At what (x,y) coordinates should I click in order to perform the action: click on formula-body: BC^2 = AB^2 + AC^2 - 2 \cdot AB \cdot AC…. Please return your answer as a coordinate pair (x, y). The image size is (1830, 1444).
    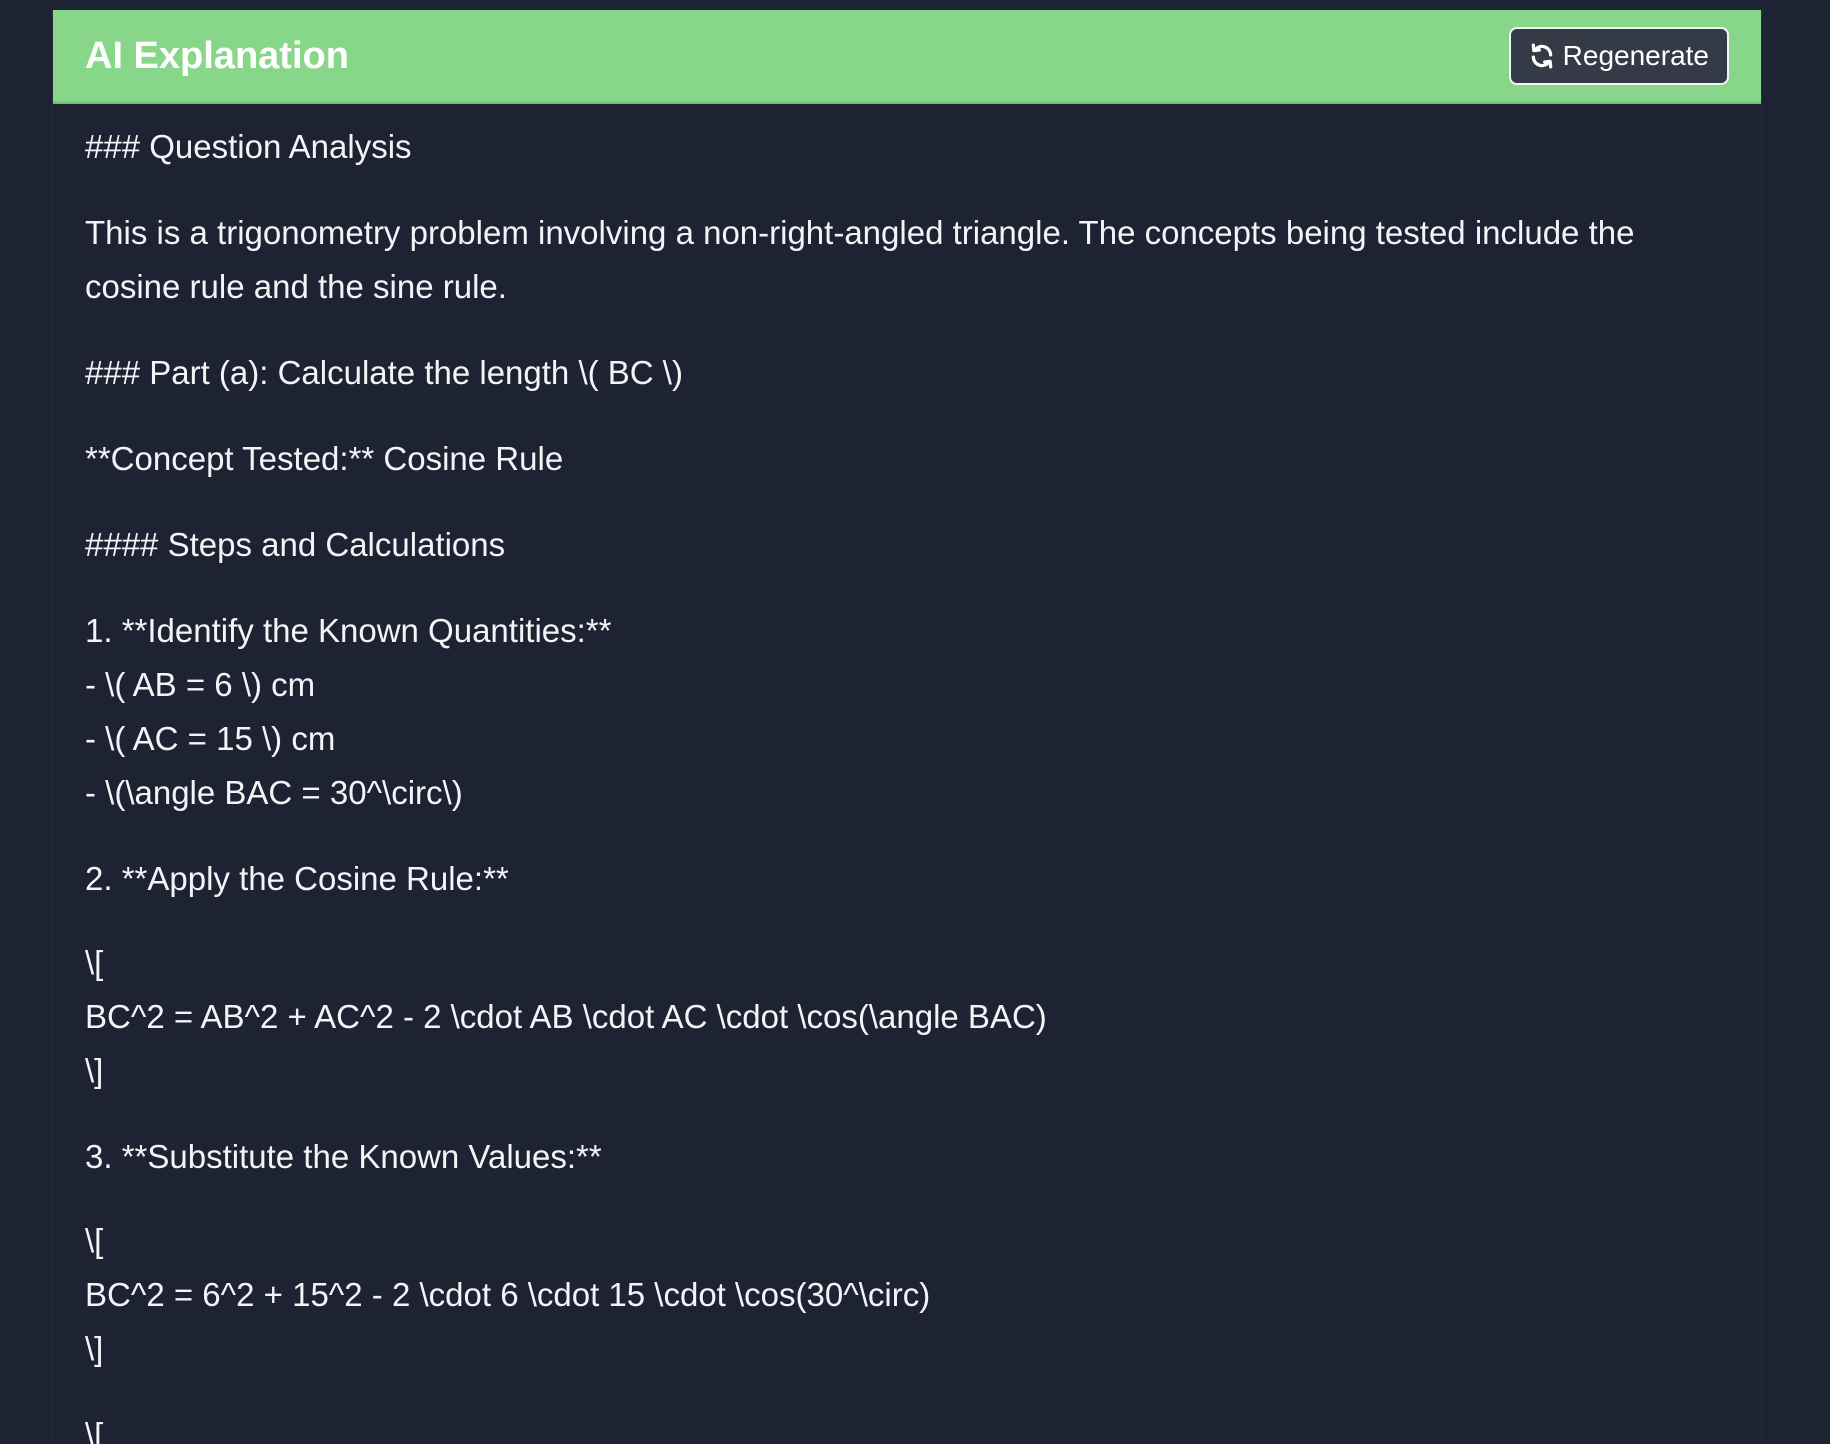
    Looking at the image, I should click on (566, 1016).